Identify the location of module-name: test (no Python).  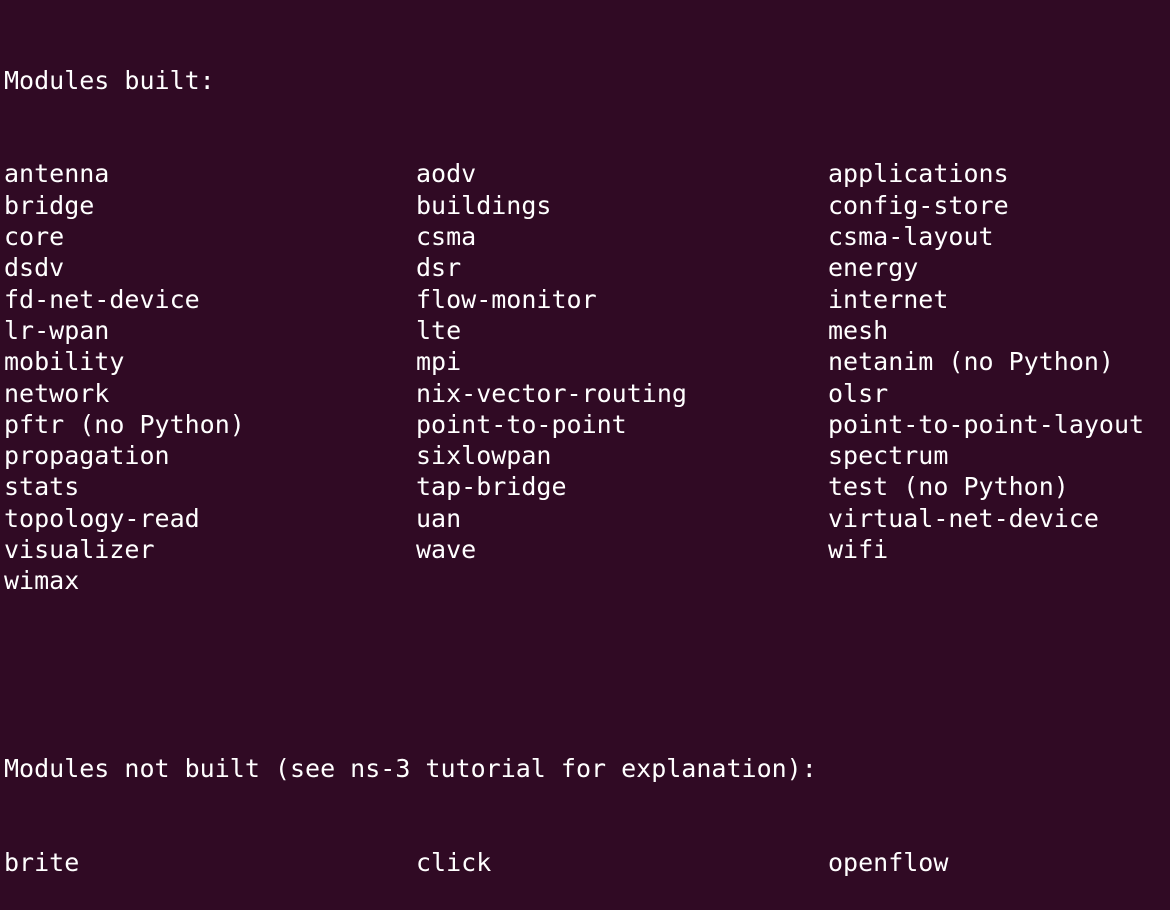
(948, 487).